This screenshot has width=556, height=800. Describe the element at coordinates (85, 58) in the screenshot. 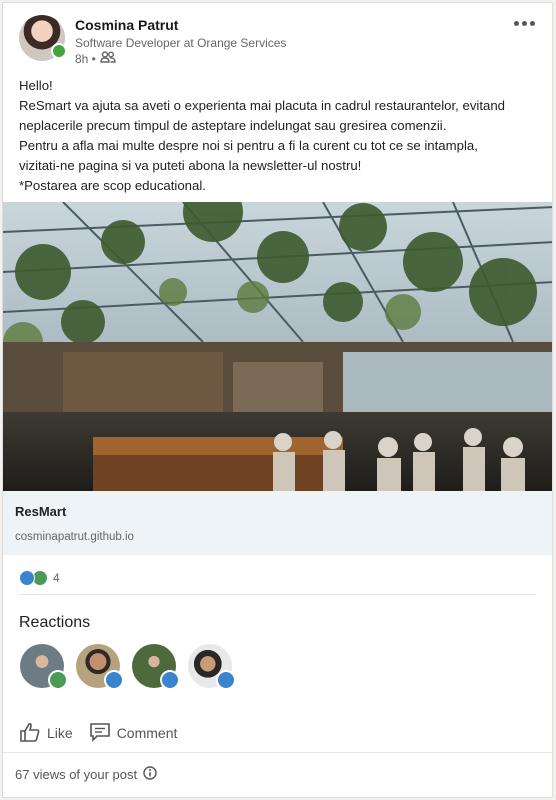

I see `post-time: 8h •` at that location.